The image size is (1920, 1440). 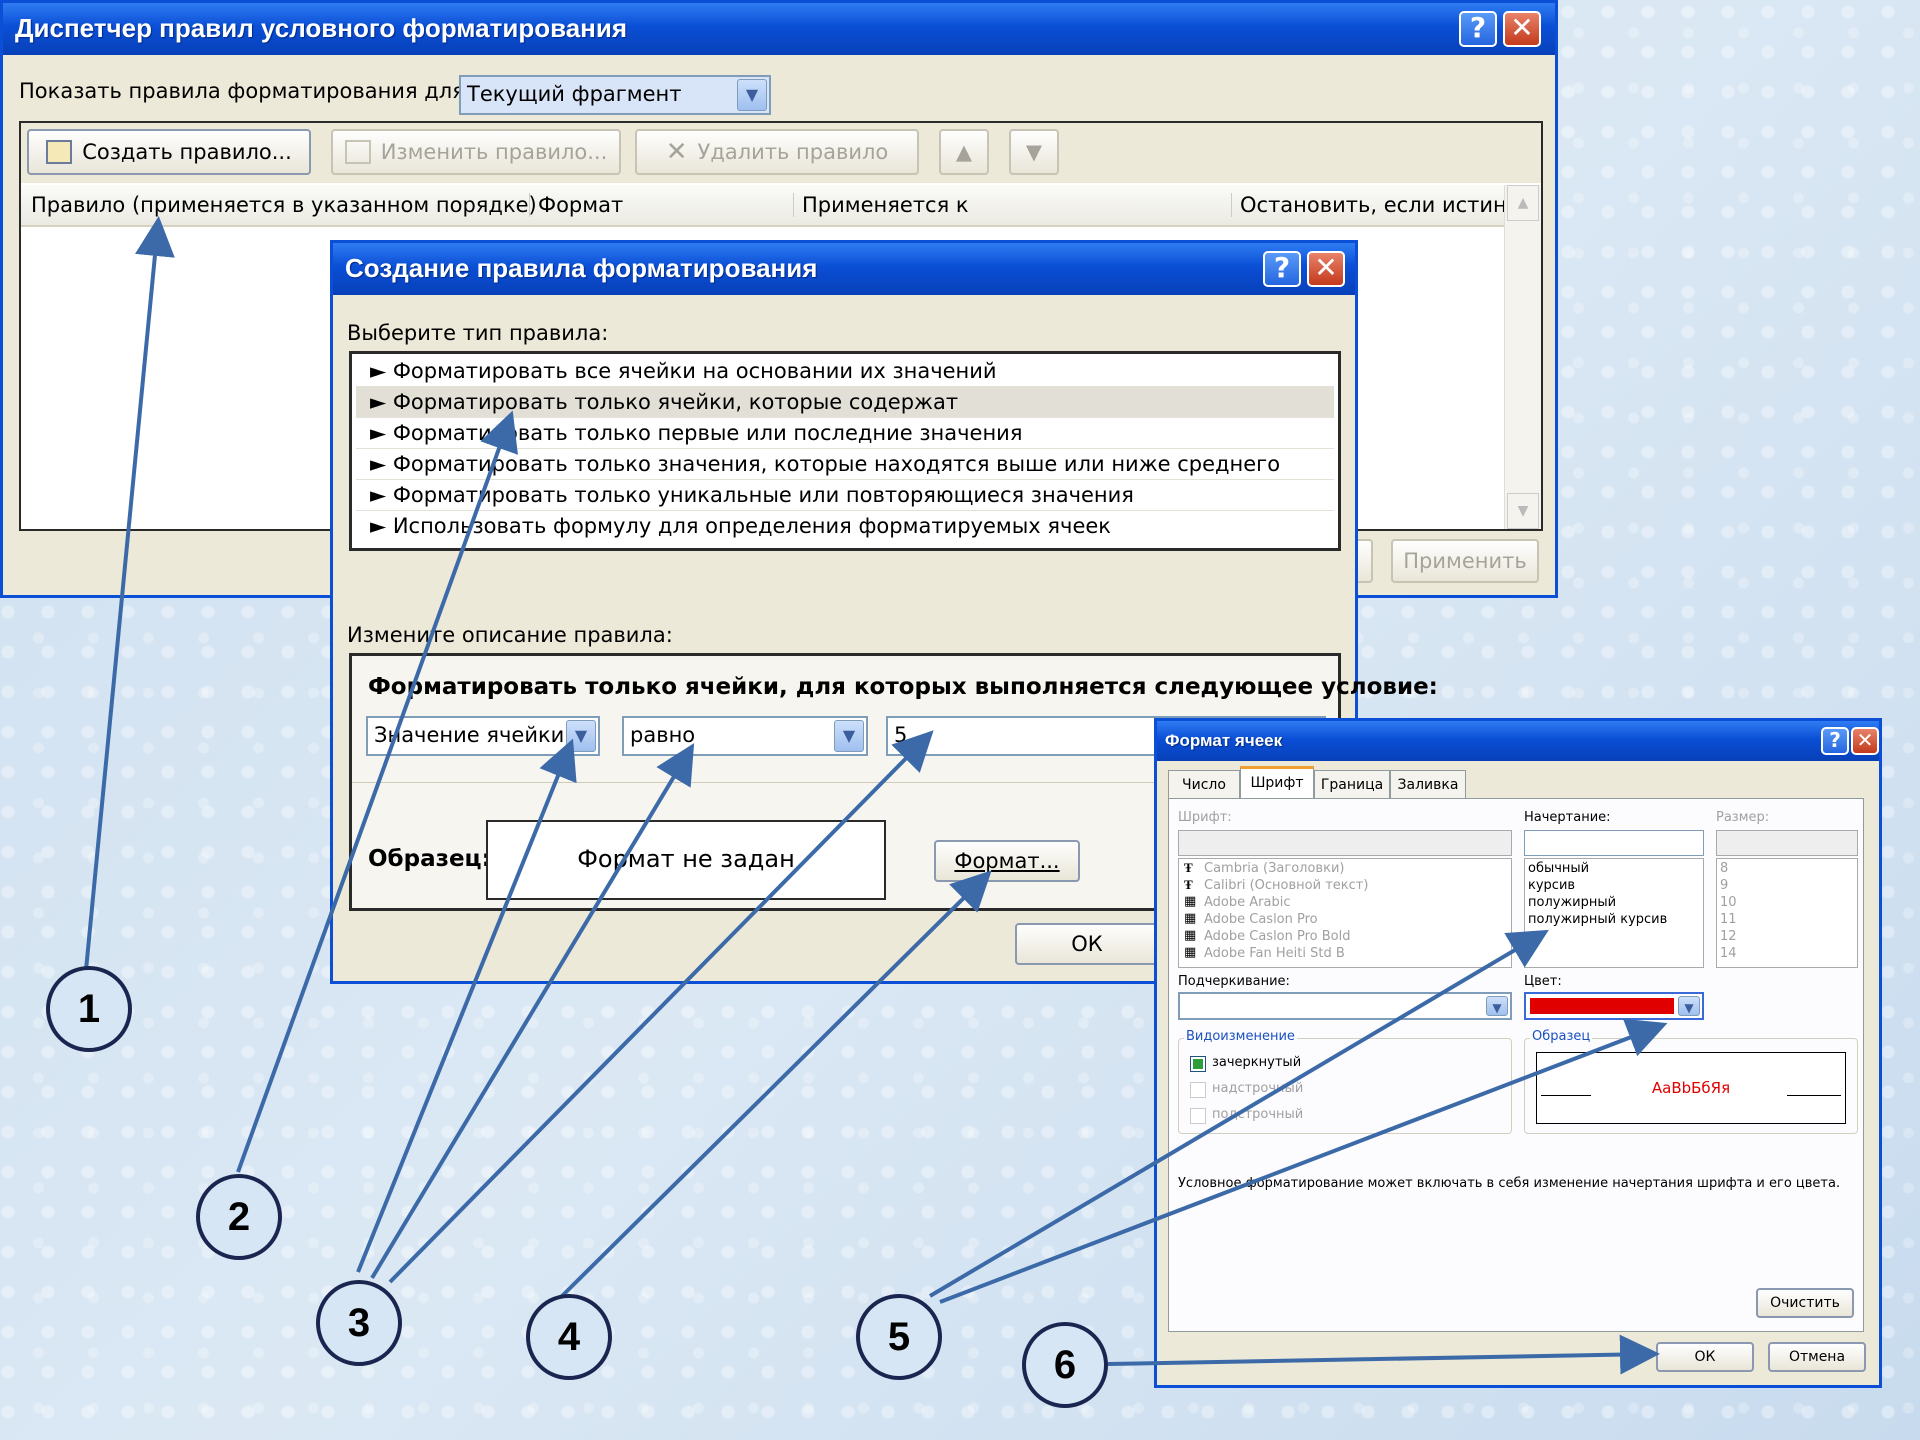 I want to click on checkbox-mark, so click(x=1198, y=1064).